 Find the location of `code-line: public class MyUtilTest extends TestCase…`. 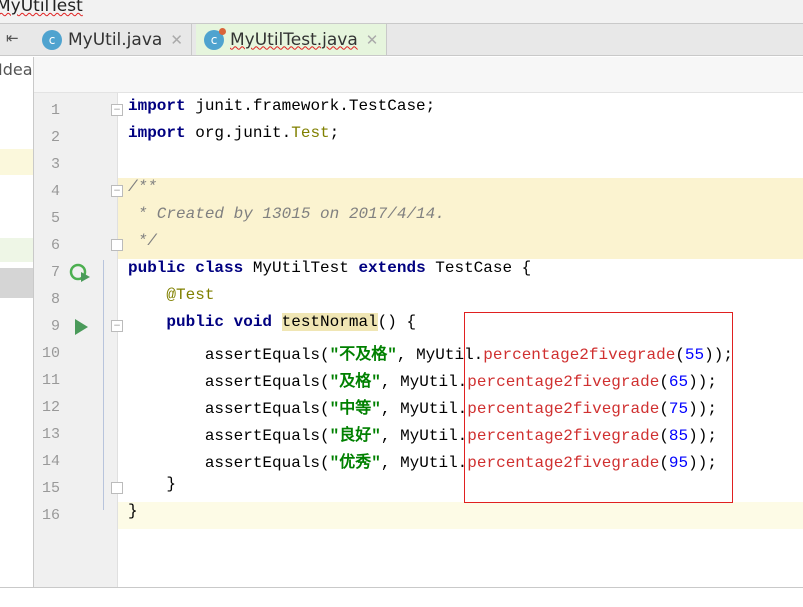

code-line: public class MyUtilTest extends TestCase… is located at coordinates (460, 272).